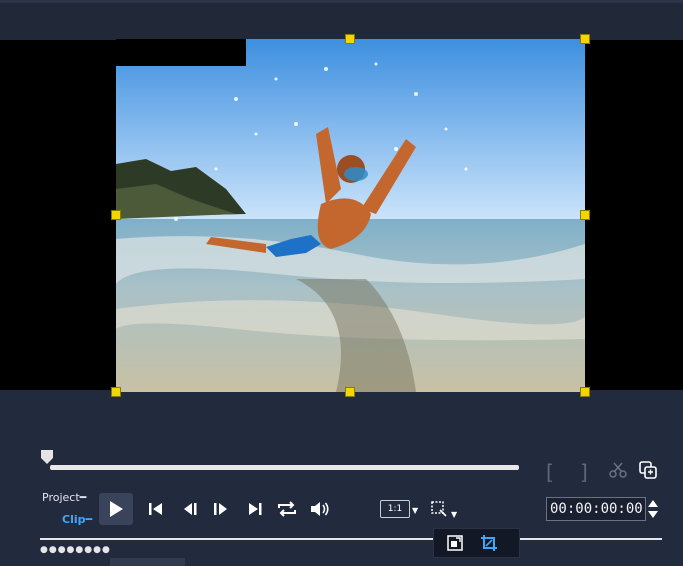 The image size is (683, 566). What do you see at coordinates (489, 543) in the screenshot?
I see `crop-icon` at bounding box center [489, 543].